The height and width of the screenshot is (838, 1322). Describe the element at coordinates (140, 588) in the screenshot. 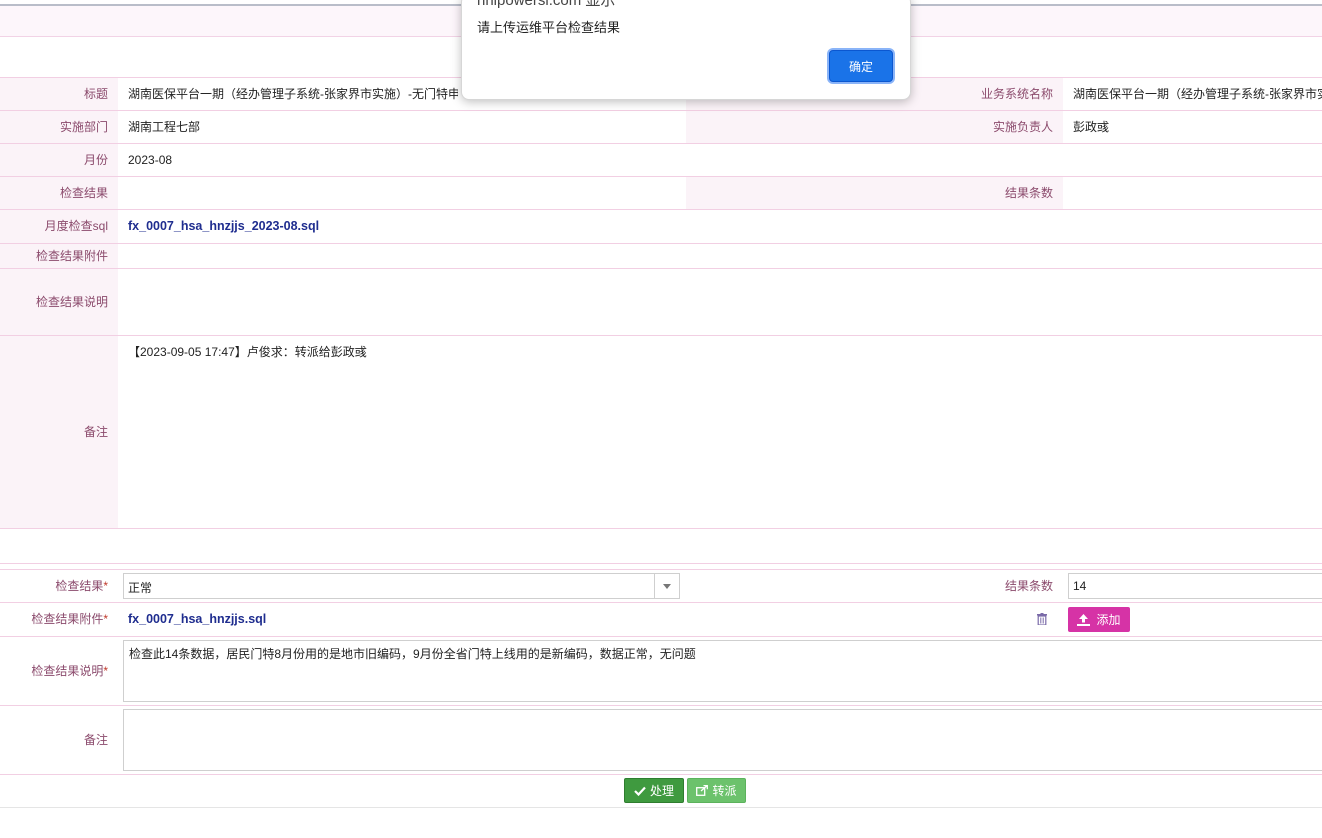

I see `result-select-value: 正常` at that location.